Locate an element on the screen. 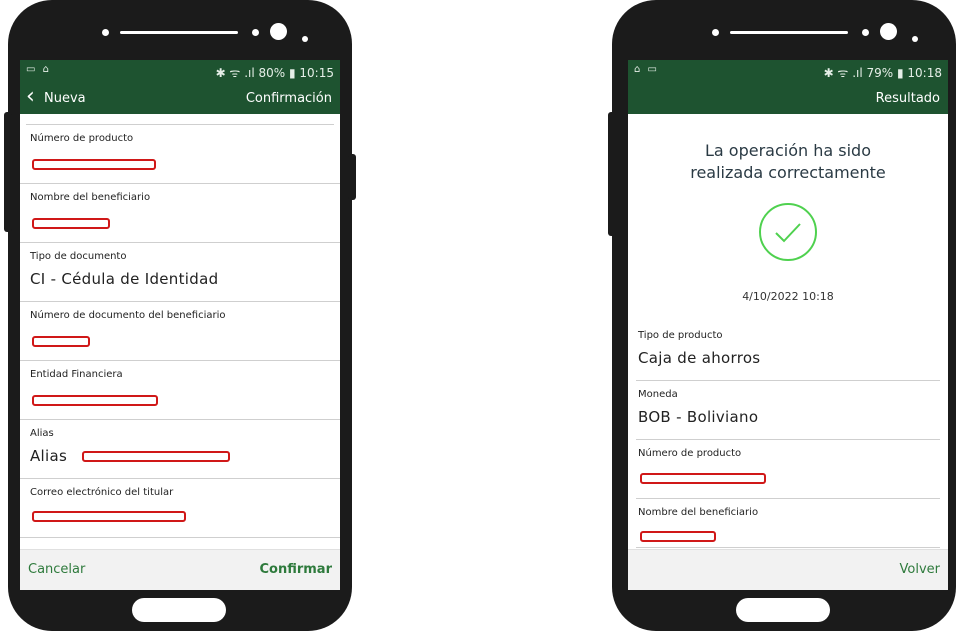 The image size is (956, 631). field-document-number: Número de documento del beneficiario is located at coordinates (180, 331).